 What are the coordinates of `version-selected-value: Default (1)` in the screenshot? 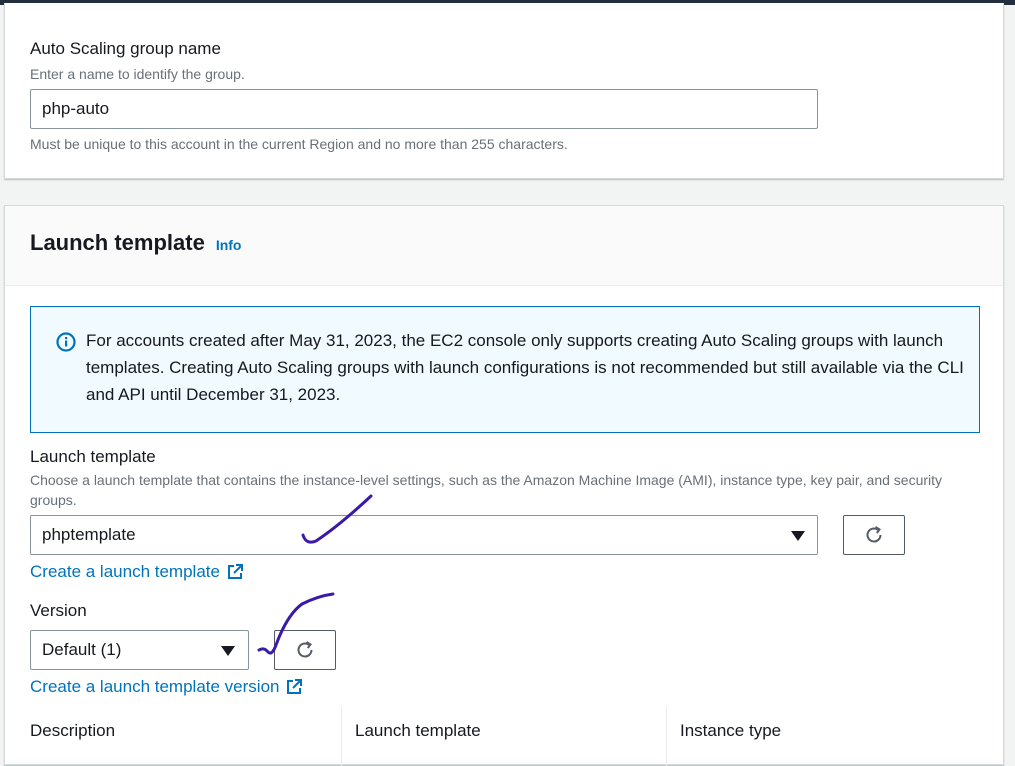 It's located at (82, 649).